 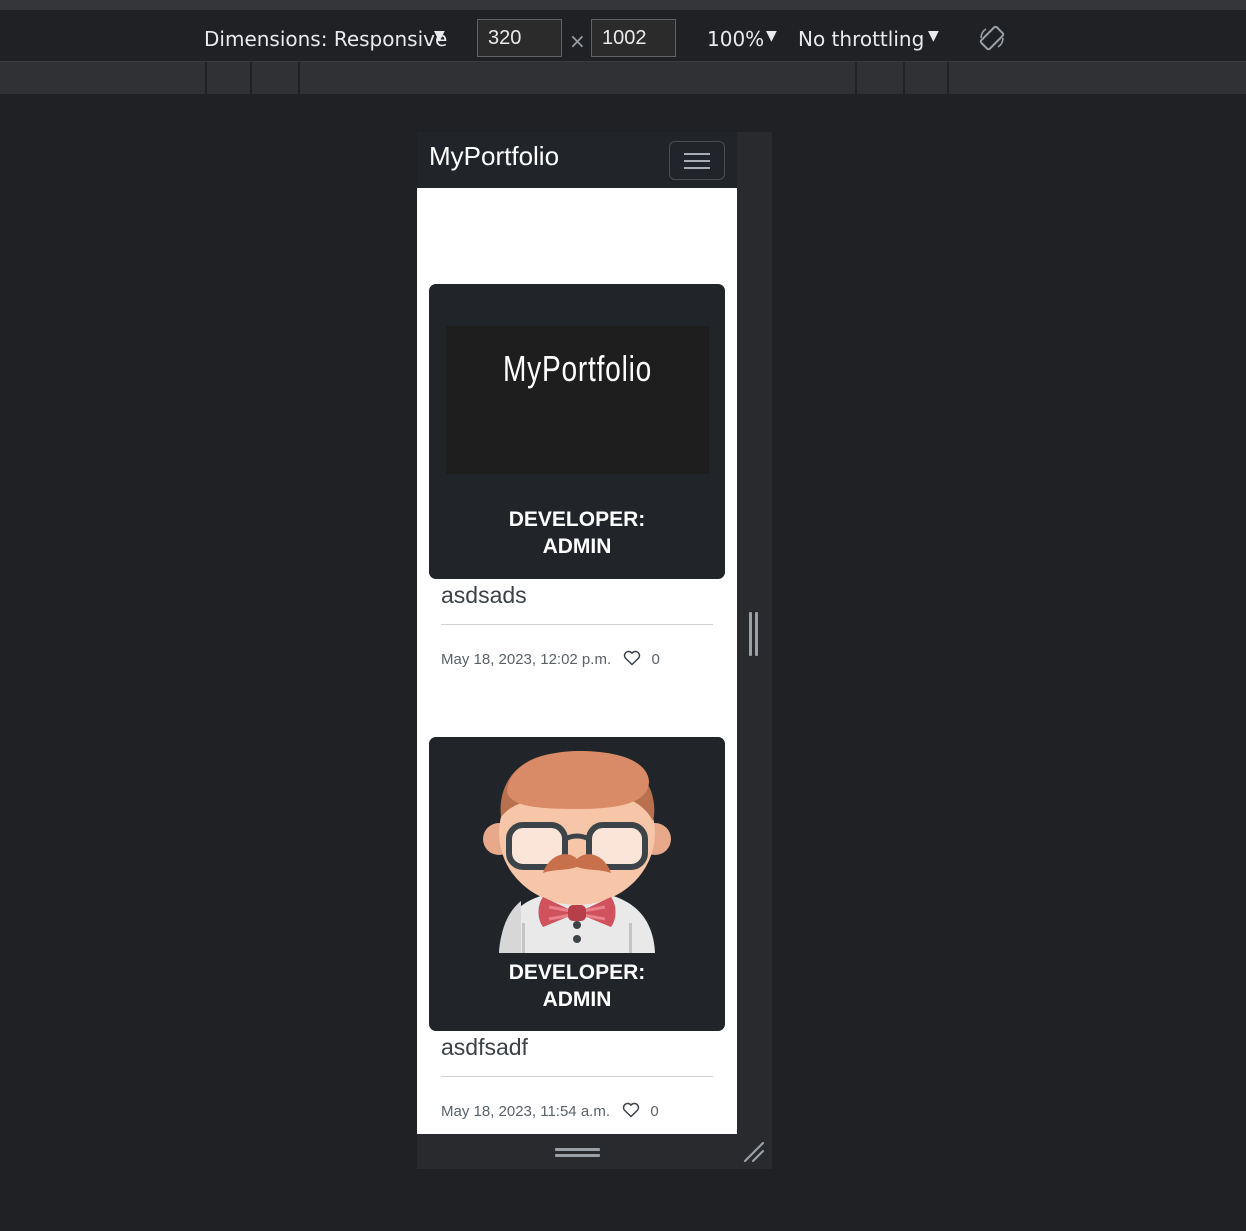 I want to click on throttling-dropdown-arrow-icon: ▼, so click(x=933, y=36).